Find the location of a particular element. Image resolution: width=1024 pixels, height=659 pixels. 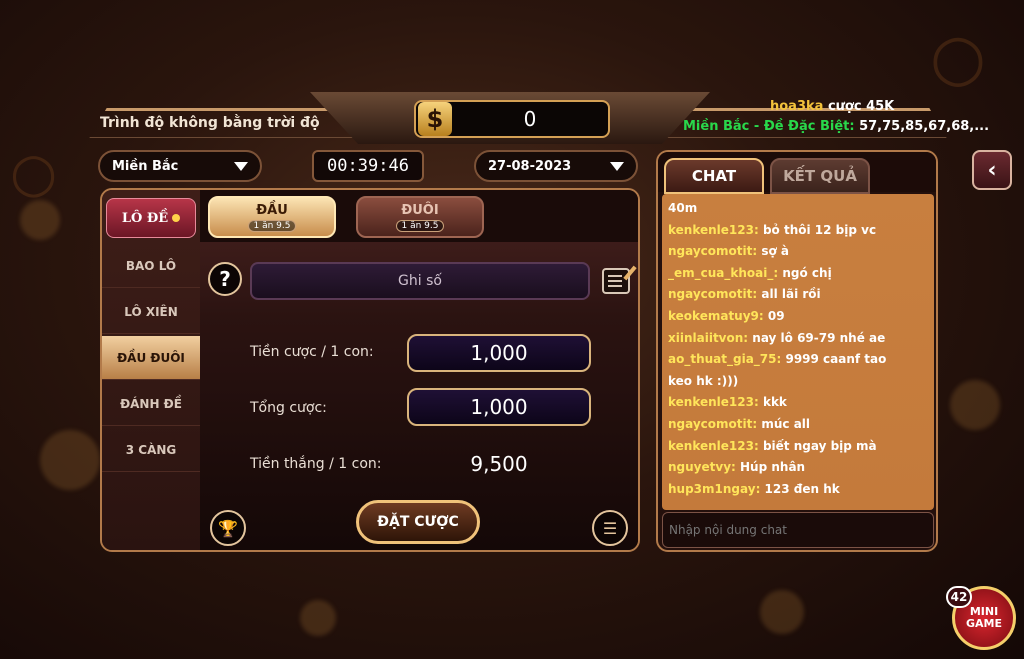

chat-message: ngaycomotit: múc all is located at coordinates (739, 423).